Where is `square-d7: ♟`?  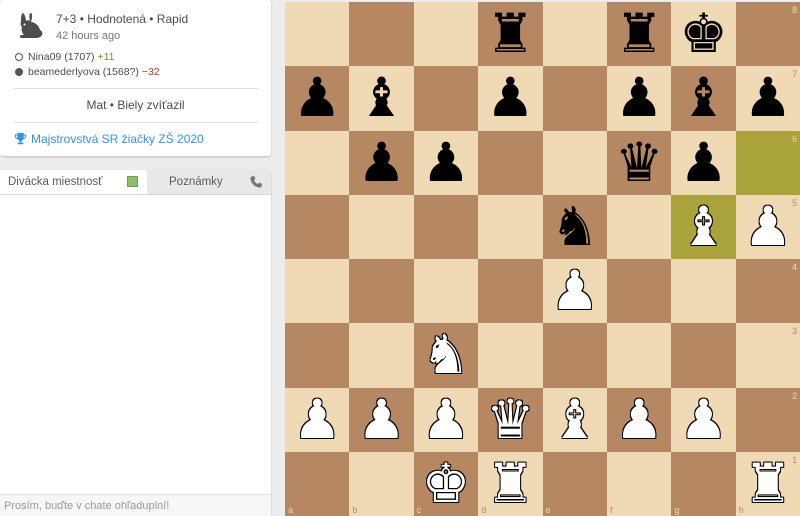
square-d7: ♟ is located at coordinates (510, 98).